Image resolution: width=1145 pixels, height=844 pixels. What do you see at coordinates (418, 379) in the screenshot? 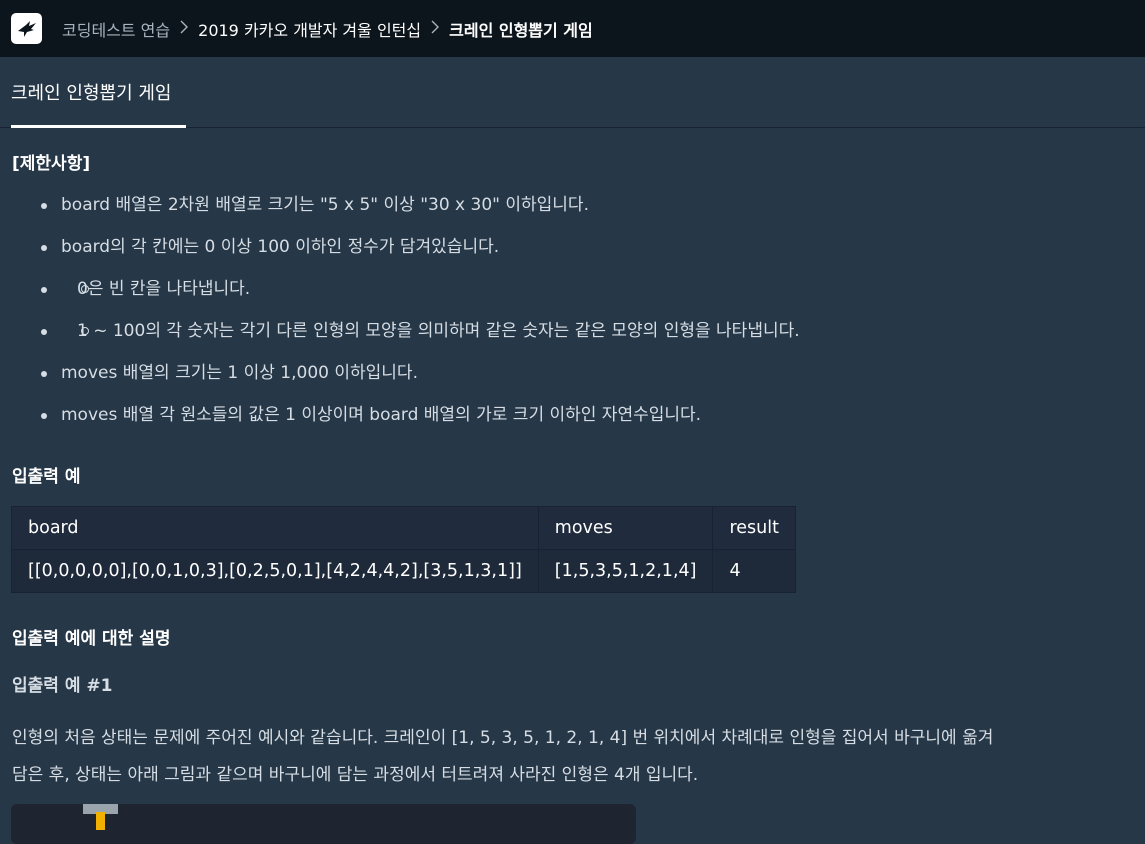
I see `list-item: moves 배열의 크기는 1 이상 1,000 이하입니다.` at bounding box center [418, 379].